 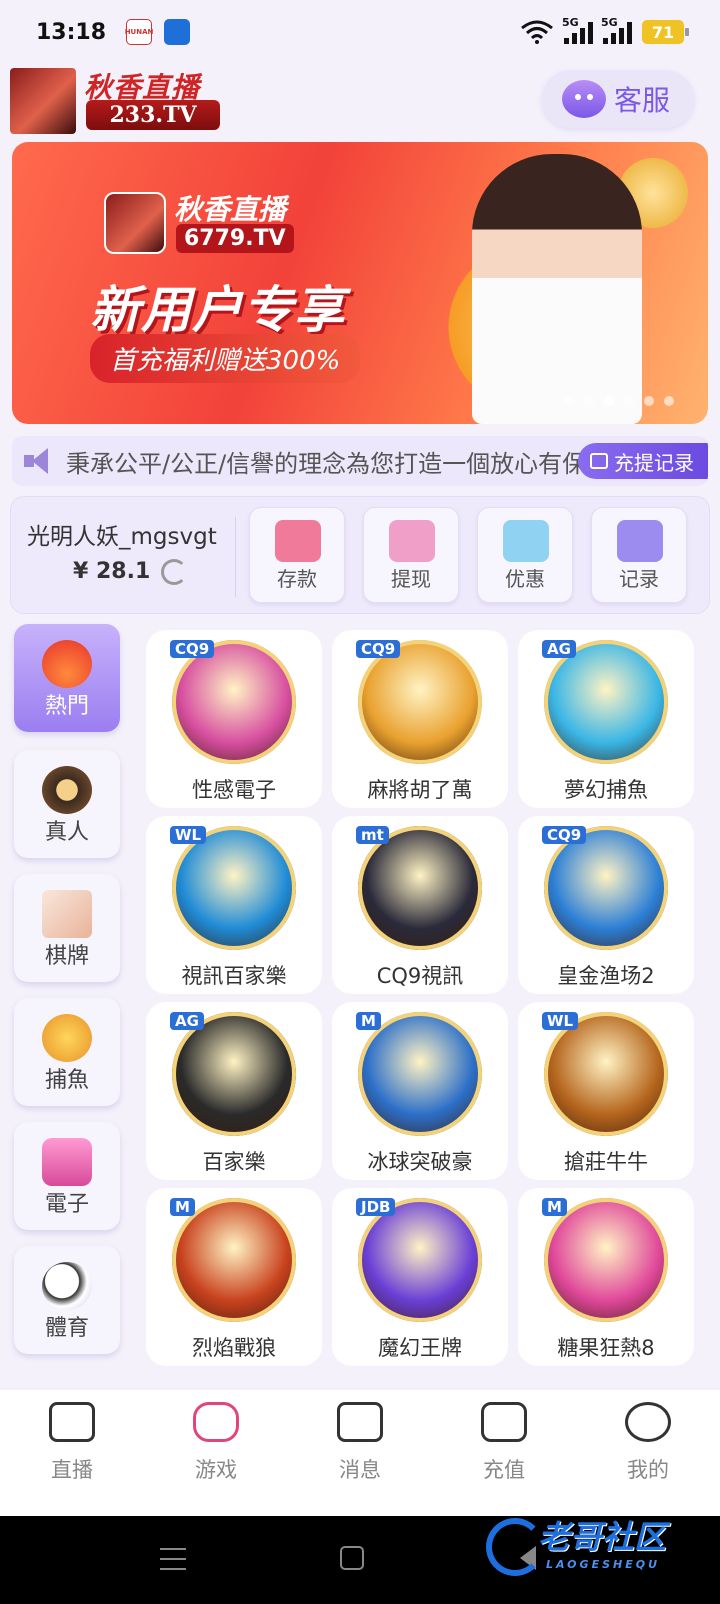 What do you see at coordinates (596, 1547) in the screenshot?
I see `watermark: 老哥社区 LAOGESHEQU` at bounding box center [596, 1547].